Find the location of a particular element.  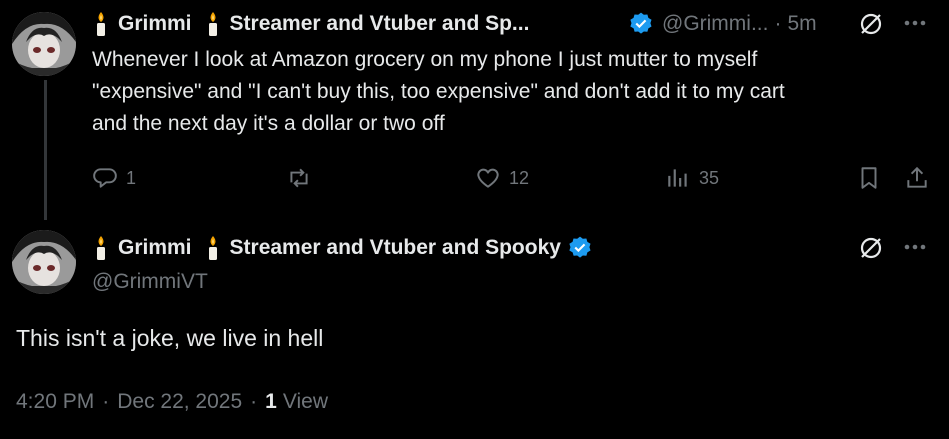

thread-line is located at coordinates (45, 150).